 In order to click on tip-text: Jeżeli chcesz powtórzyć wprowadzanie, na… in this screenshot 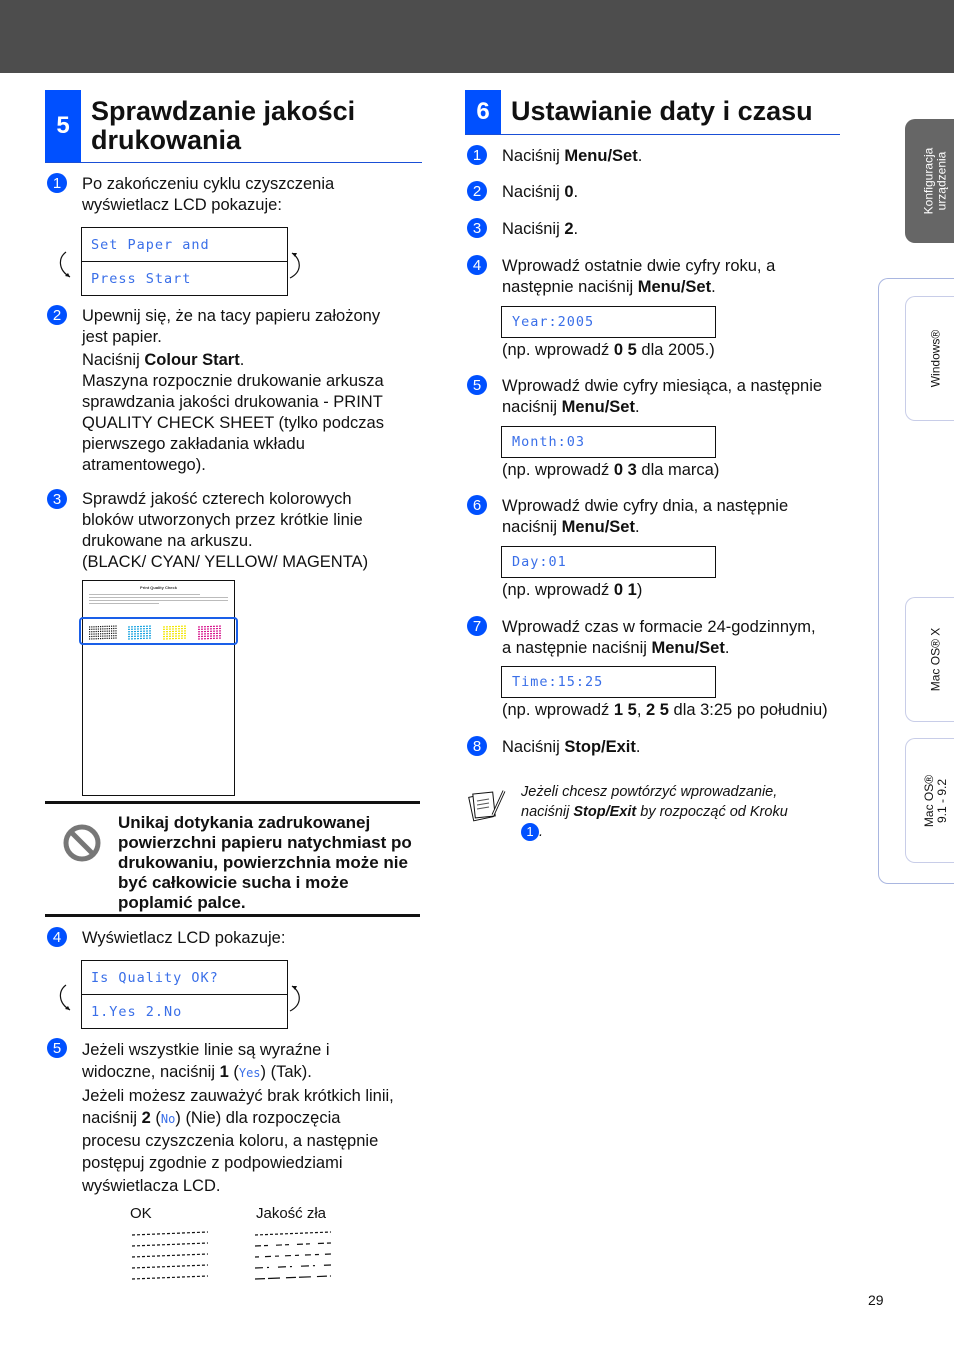, I will do `click(654, 812)`.